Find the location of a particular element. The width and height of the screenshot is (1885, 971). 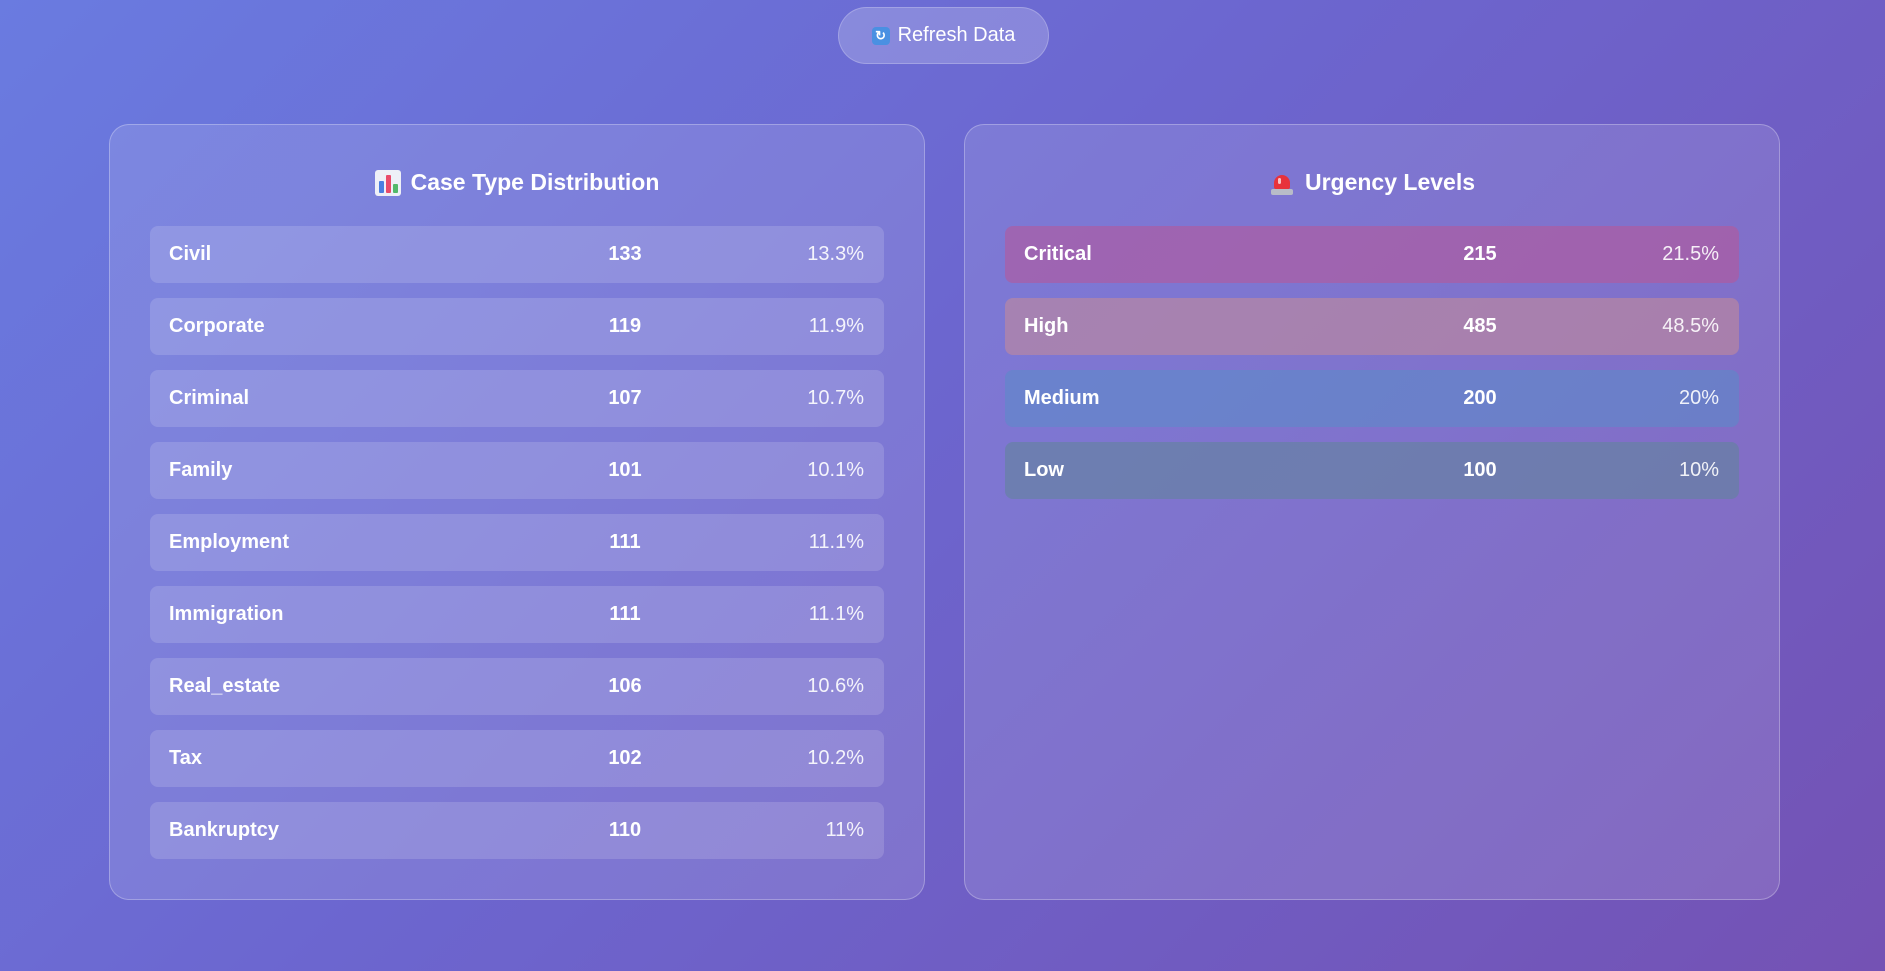

case-type-row: Civil 133 13.3% is located at coordinates (517, 254).